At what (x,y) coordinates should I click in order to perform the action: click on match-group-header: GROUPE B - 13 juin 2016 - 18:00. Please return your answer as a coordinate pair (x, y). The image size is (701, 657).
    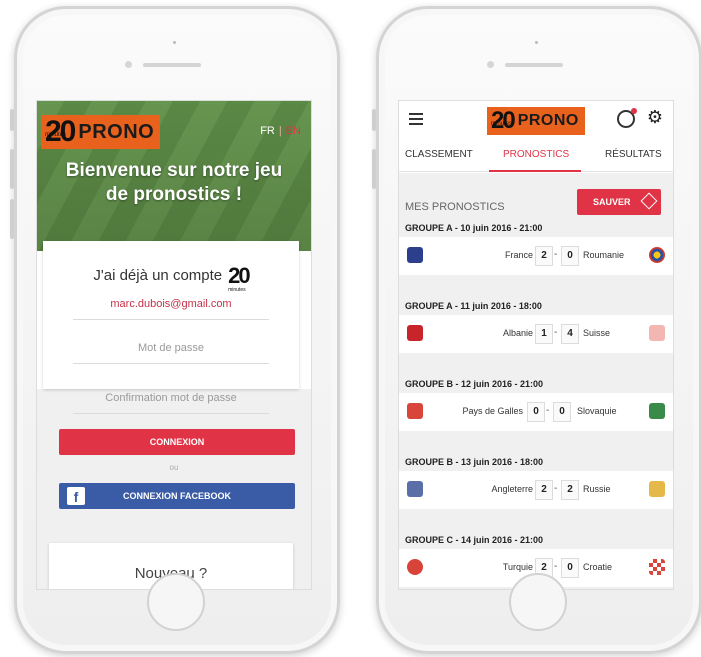
    Looking at the image, I should click on (474, 462).